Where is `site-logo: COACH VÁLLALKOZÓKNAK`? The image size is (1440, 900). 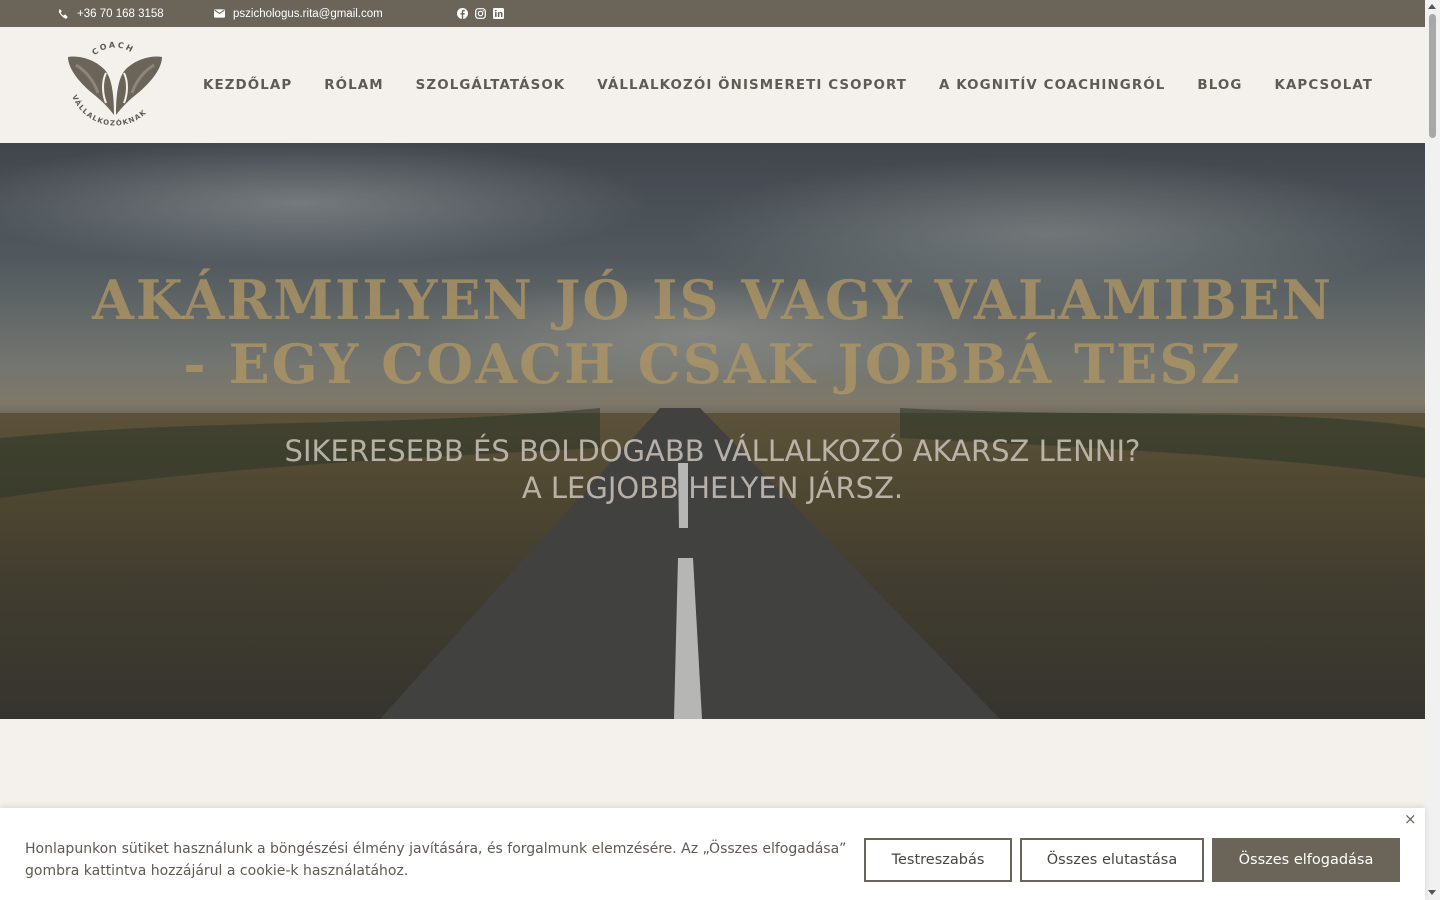
site-logo: COACH VÁLLALKOZÓKNAK is located at coordinates (115, 85).